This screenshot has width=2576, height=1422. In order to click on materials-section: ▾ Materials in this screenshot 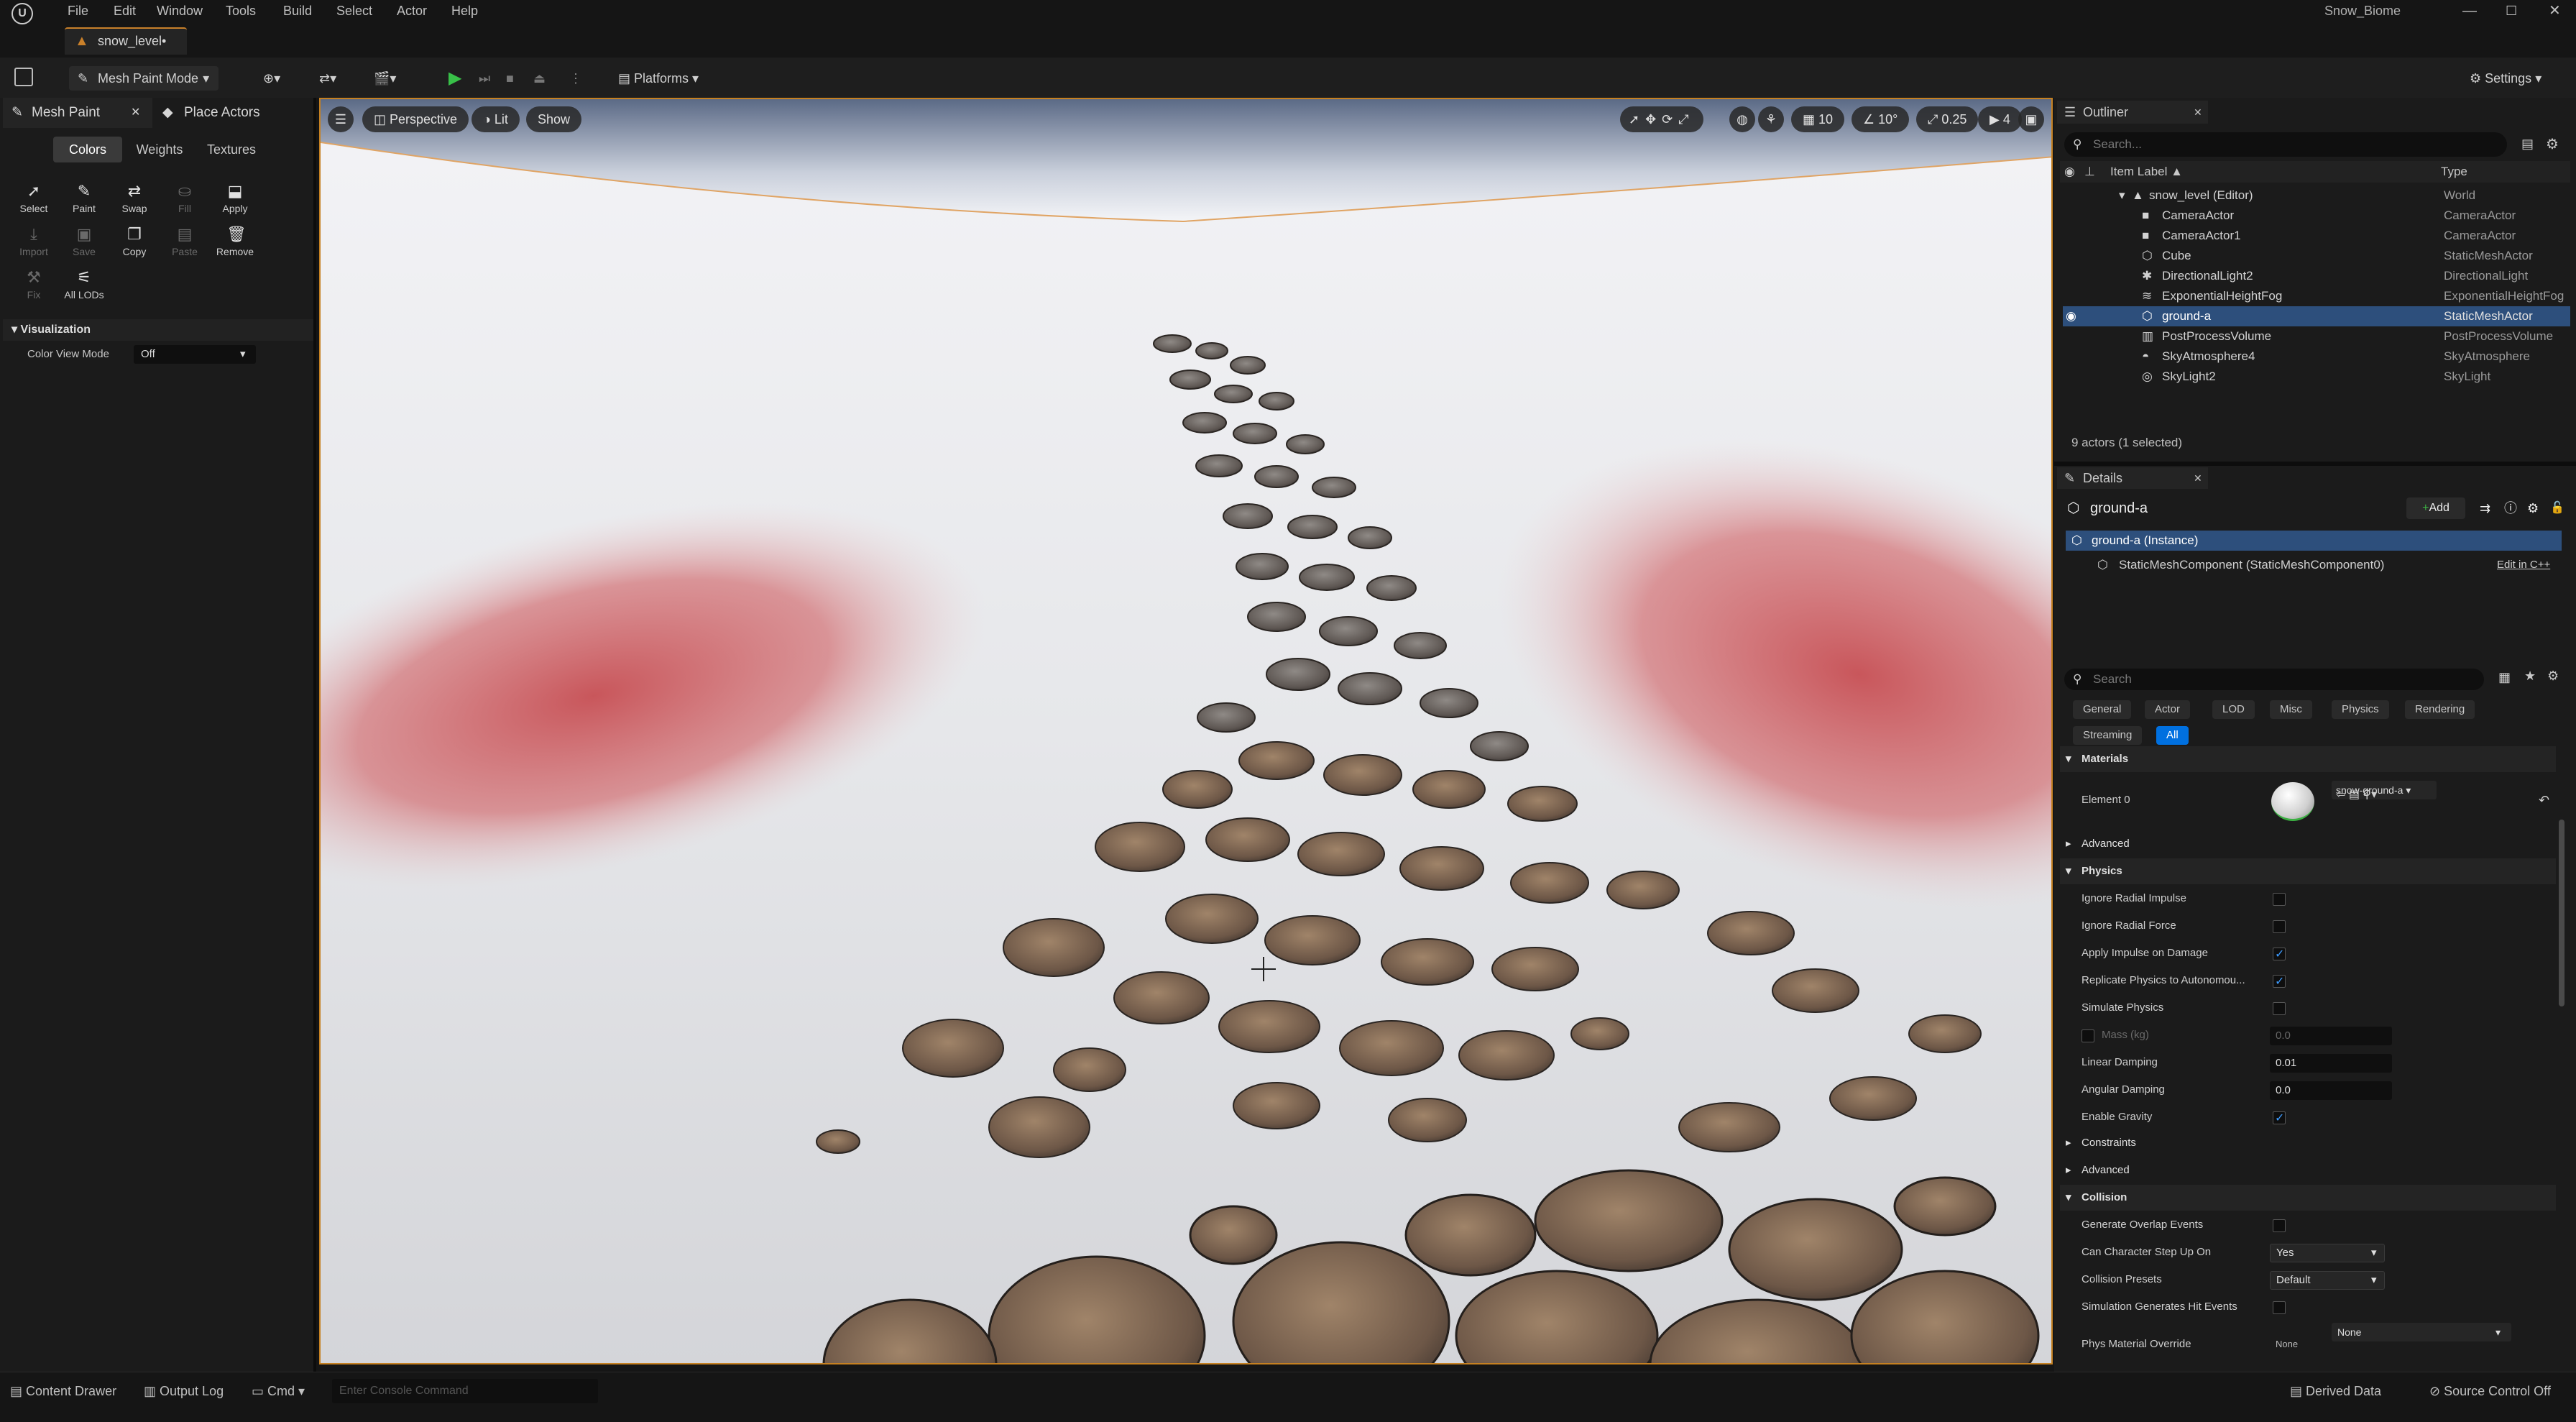, I will do `click(2308, 759)`.